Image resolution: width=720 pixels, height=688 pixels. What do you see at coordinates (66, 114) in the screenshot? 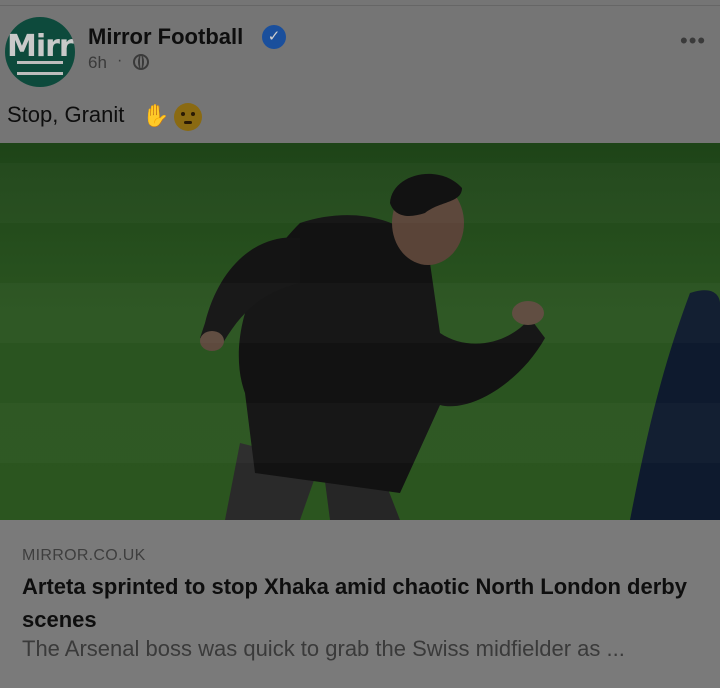
I see `post-caption: Stop, Granit` at bounding box center [66, 114].